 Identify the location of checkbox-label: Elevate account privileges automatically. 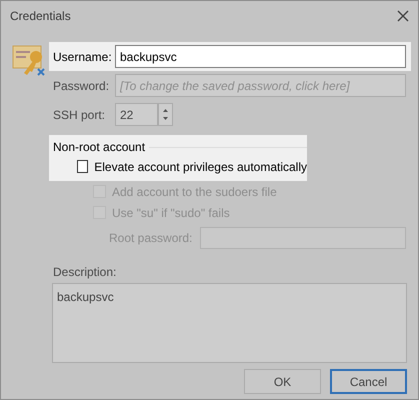
(200, 167).